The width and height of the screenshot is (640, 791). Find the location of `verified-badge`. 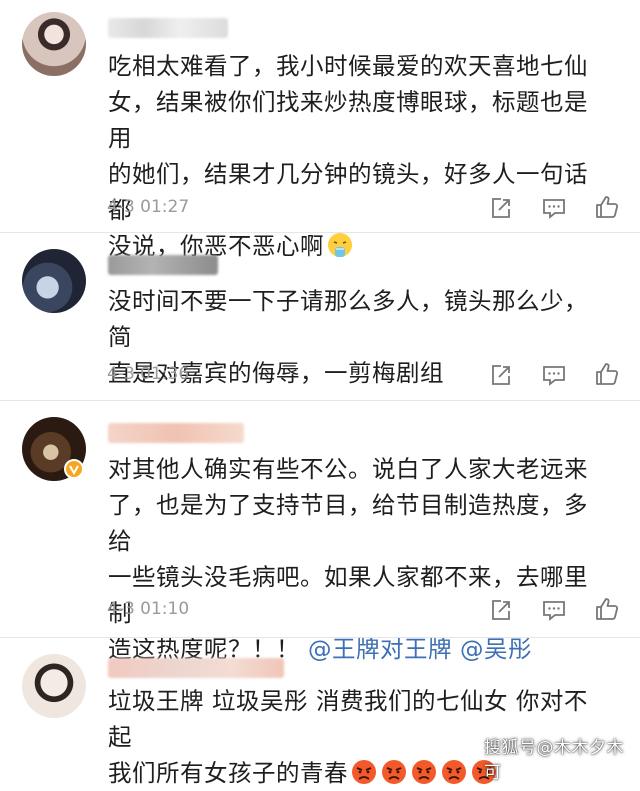

verified-badge is located at coordinates (74, 469).